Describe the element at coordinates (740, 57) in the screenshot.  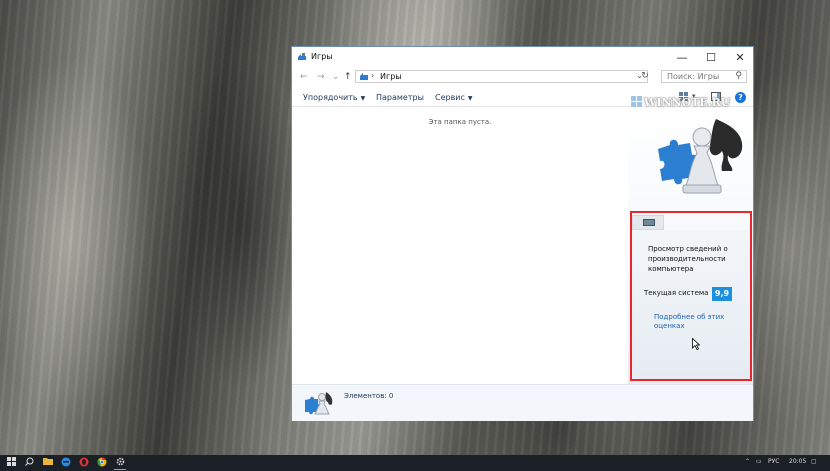
I see `close-button: ✕` at that location.